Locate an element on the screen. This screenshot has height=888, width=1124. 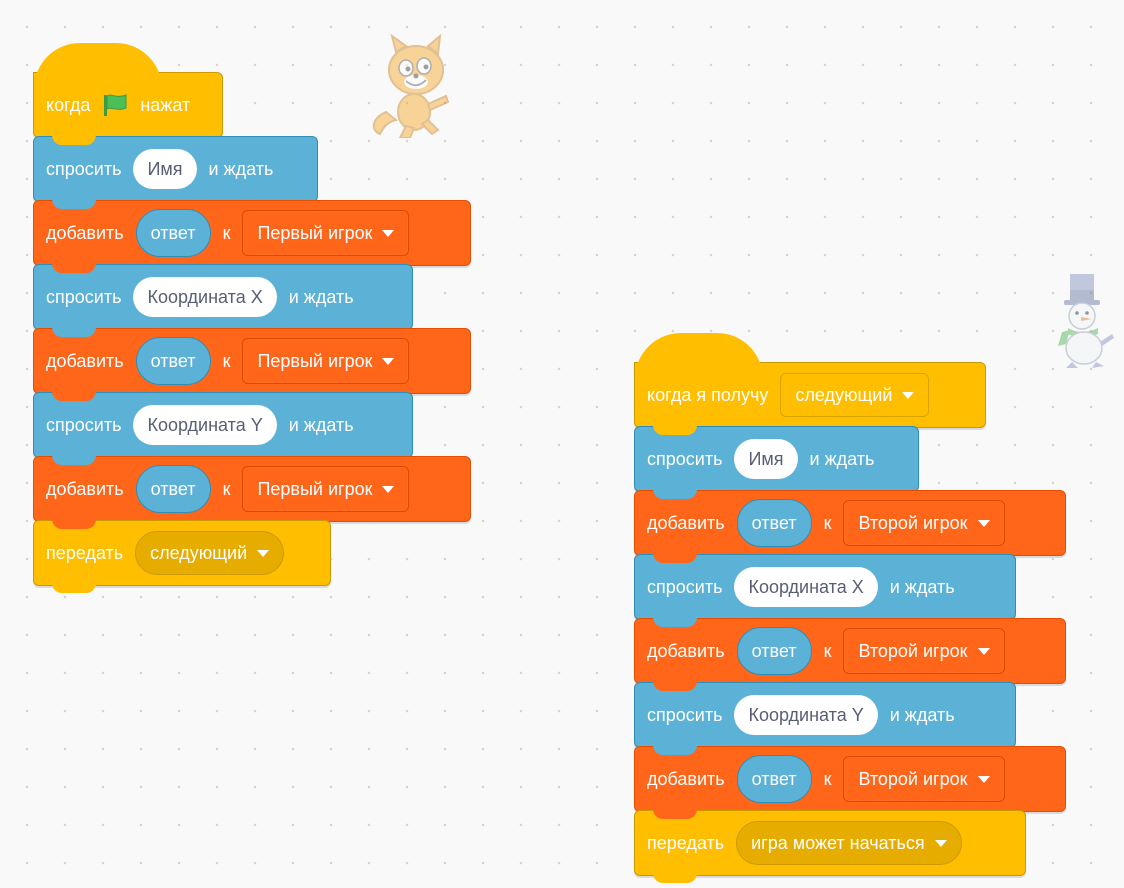
clicked-label: нажат is located at coordinates (165, 104).